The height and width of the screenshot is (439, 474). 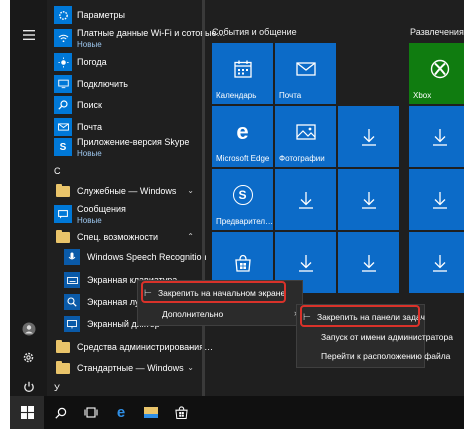 I want to click on user-account-icon, so click(x=28, y=328).